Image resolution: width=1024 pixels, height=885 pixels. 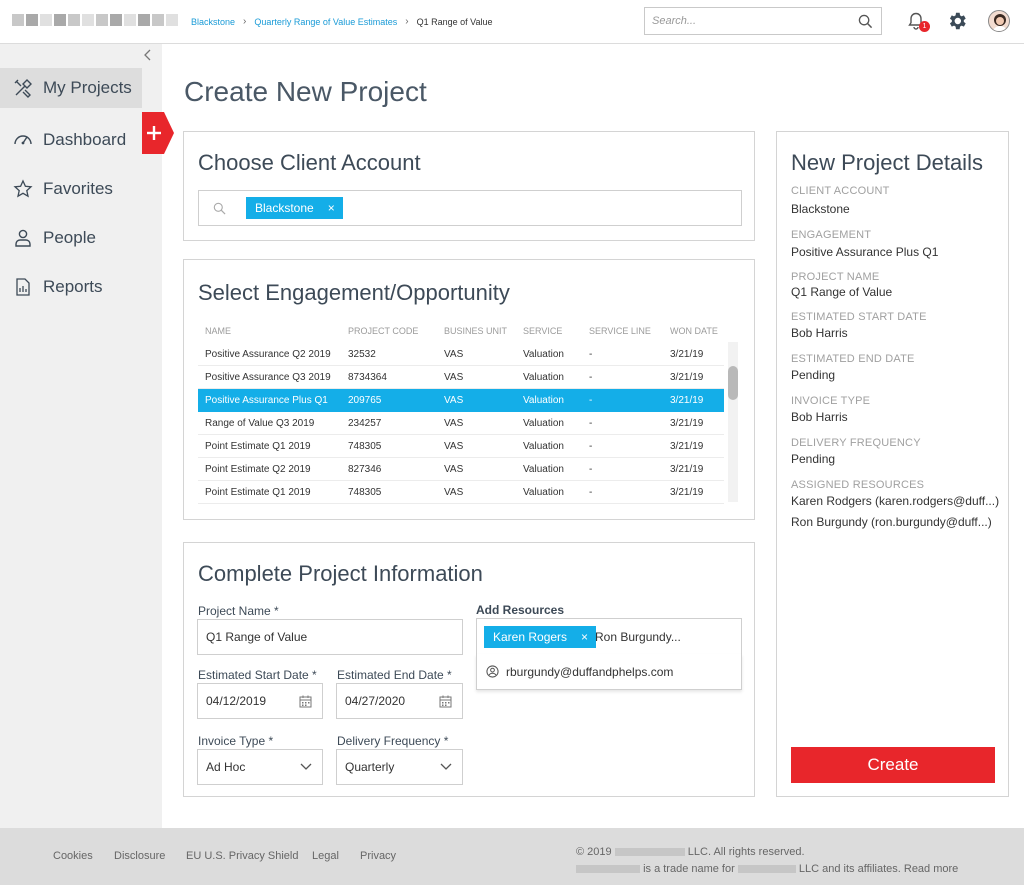 What do you see at coordinates (375, 701) in the screenshot?
I see `end-date-value: 04/27/2020` at bounding box center [375, 701].